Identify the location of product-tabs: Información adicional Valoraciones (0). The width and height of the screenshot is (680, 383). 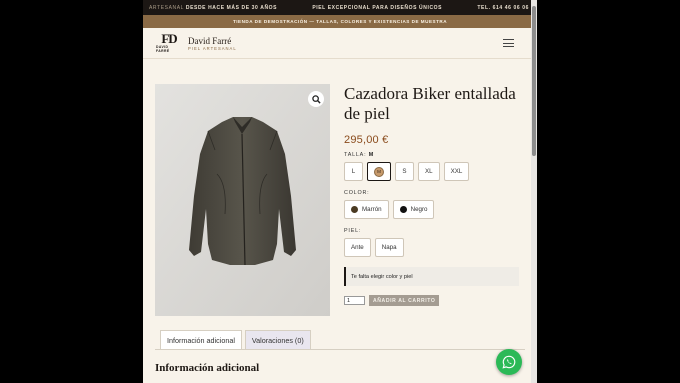
(235, 340).